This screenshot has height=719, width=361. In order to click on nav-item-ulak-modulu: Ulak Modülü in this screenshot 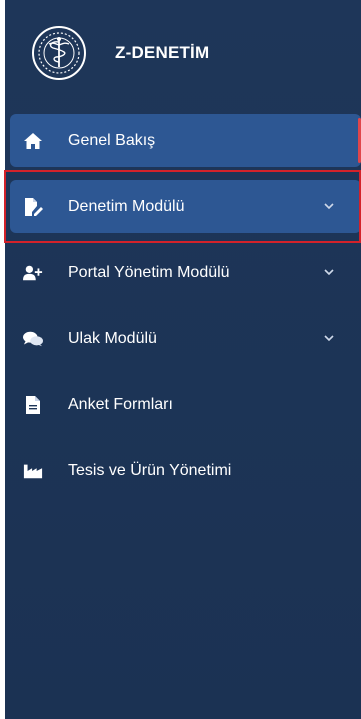, I will do `click(185, 338)`.